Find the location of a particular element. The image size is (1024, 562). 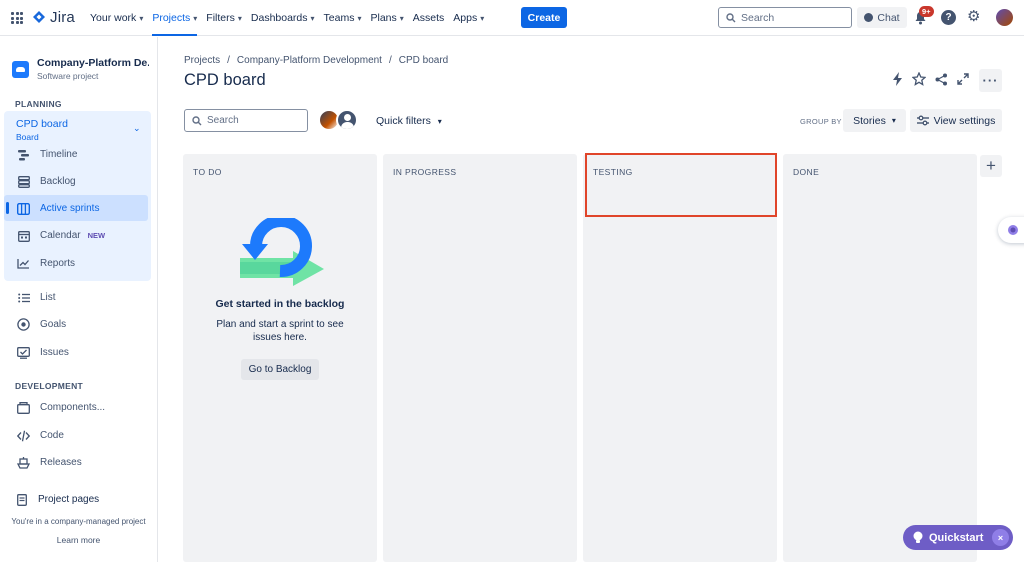

sidebar-item-label: Project pages is located at coordinates (69, 499).